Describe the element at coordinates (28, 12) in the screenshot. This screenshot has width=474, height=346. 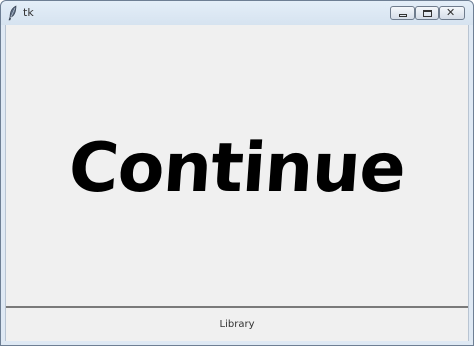
I see `window-title: tk` at that location.